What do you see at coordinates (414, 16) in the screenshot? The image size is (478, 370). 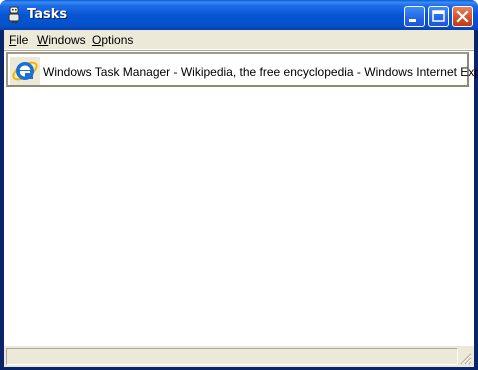 I see `minimize-button` at bounding box center [414, 16].